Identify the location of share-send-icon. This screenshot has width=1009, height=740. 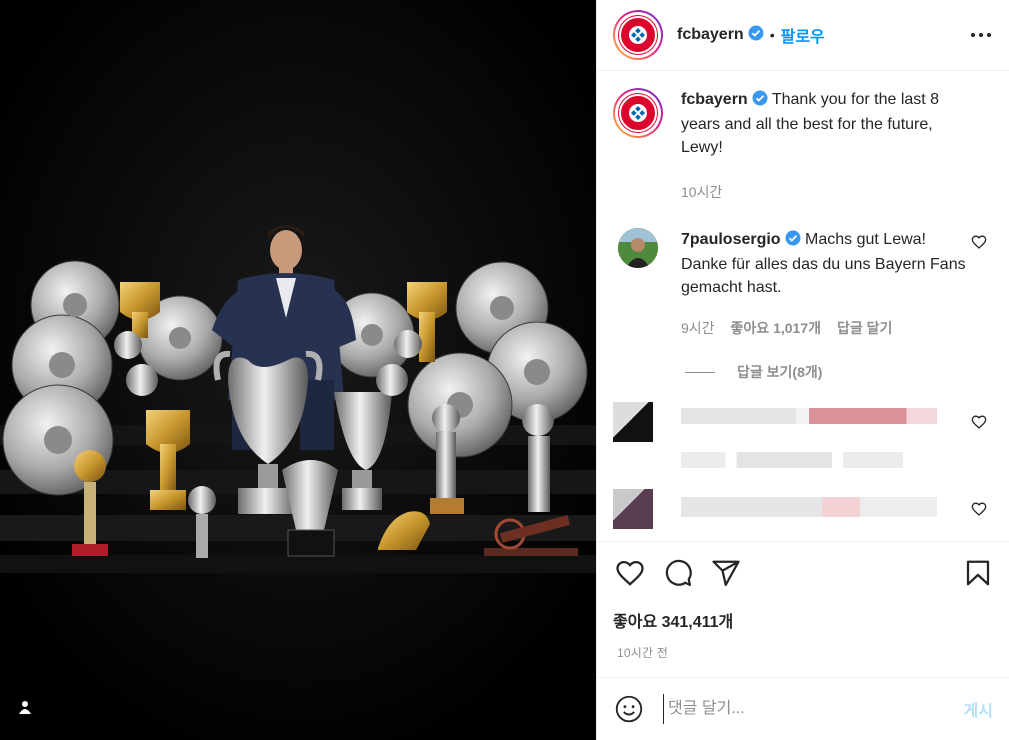
(726, 573).